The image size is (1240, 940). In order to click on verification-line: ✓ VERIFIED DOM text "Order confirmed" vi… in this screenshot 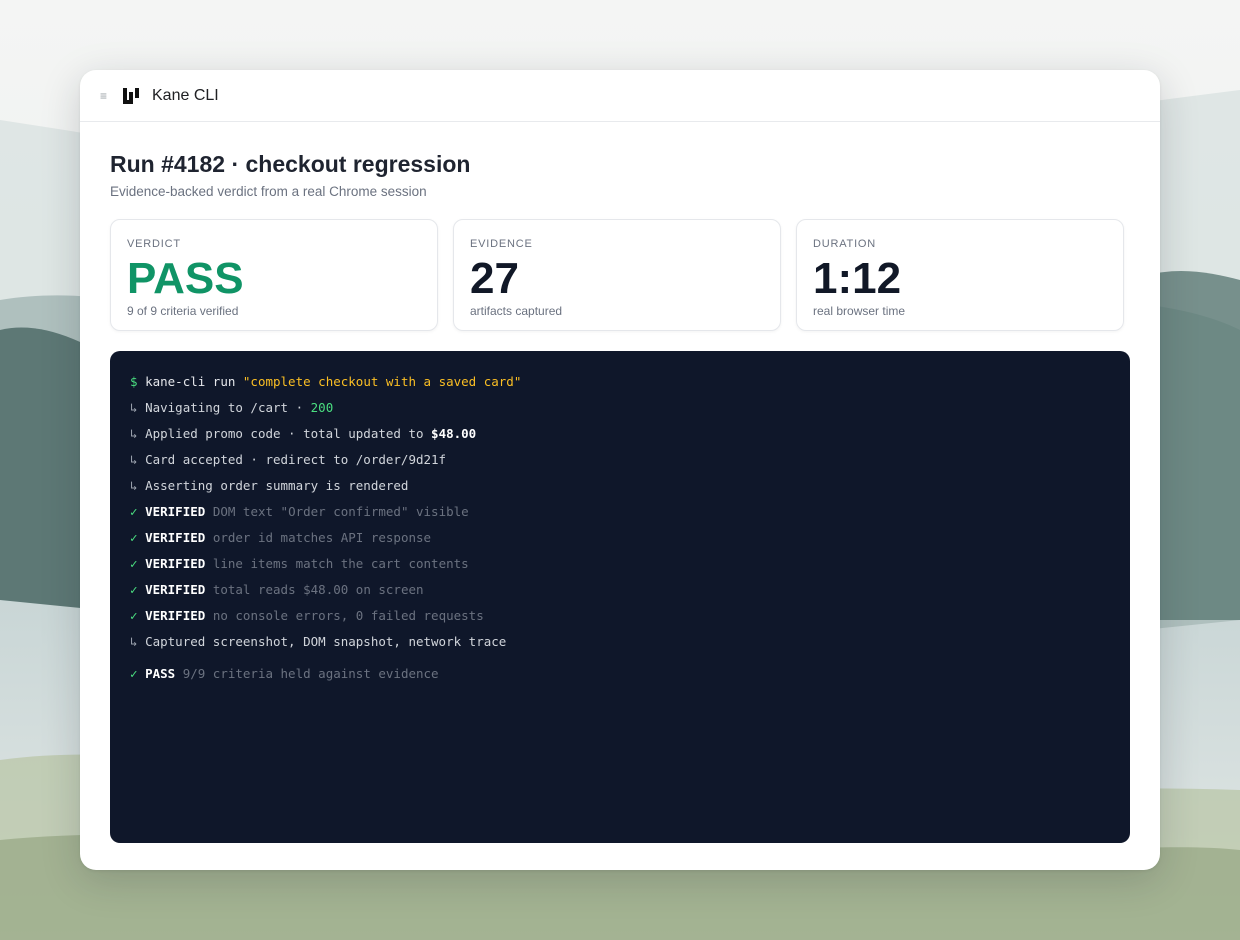, I will do `click(620, 516)`.